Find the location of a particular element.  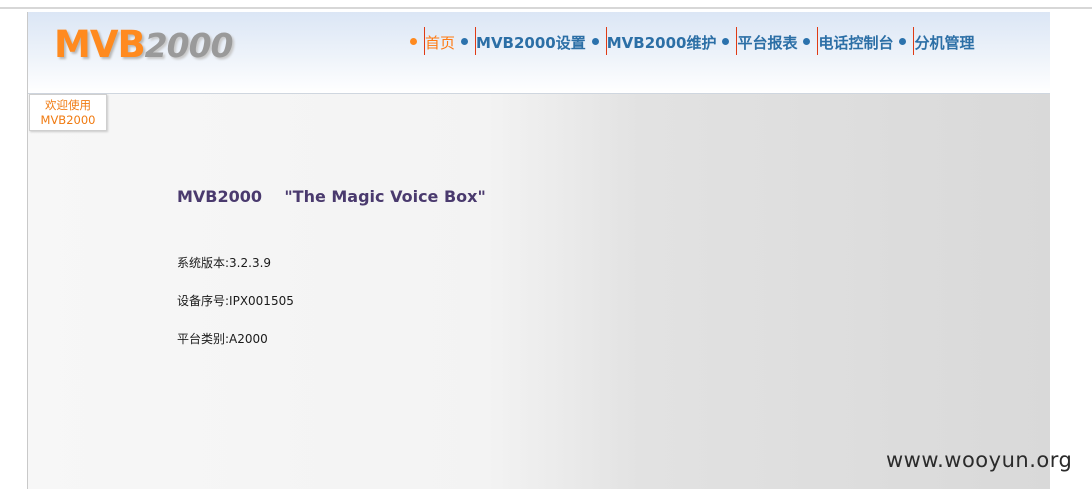

logo-text-2000: 2000 is located at coordinates (189, 45).